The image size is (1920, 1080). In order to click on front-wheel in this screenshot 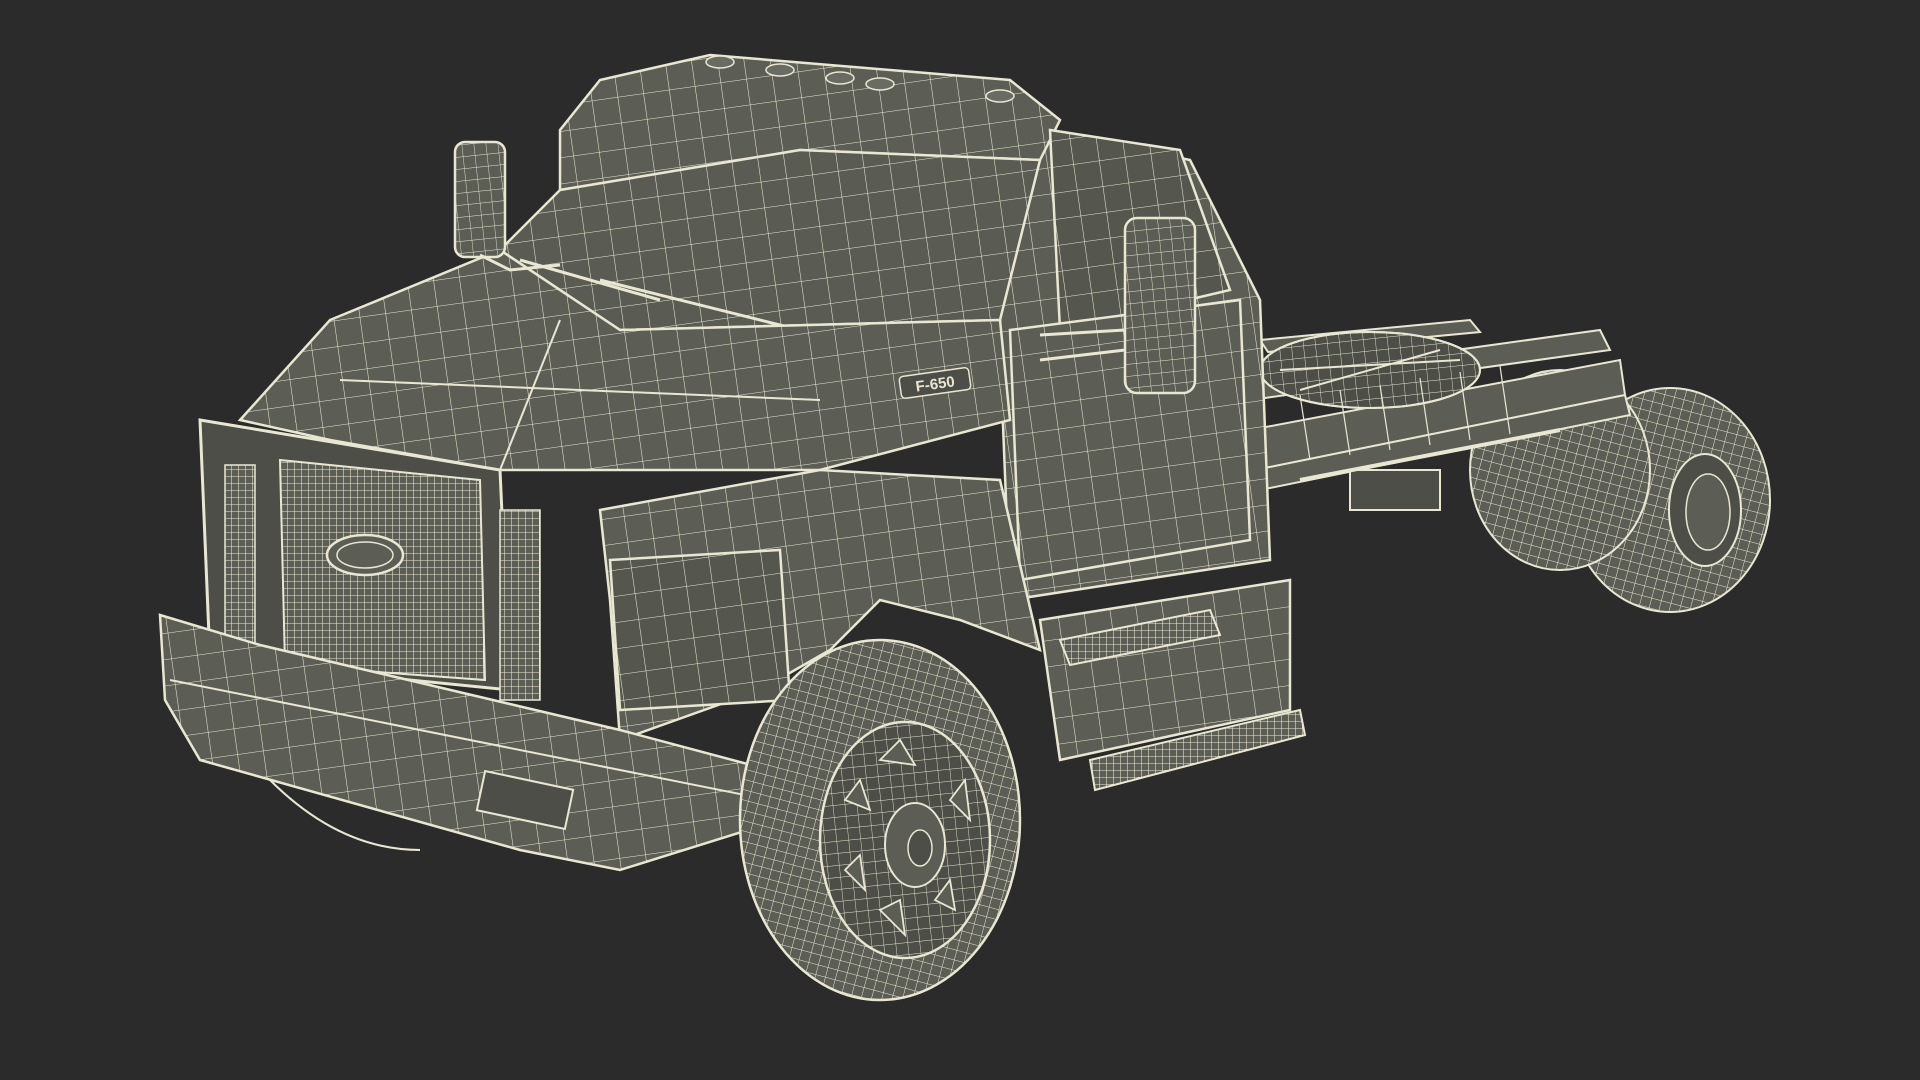, I will do `click(880, 820)`.